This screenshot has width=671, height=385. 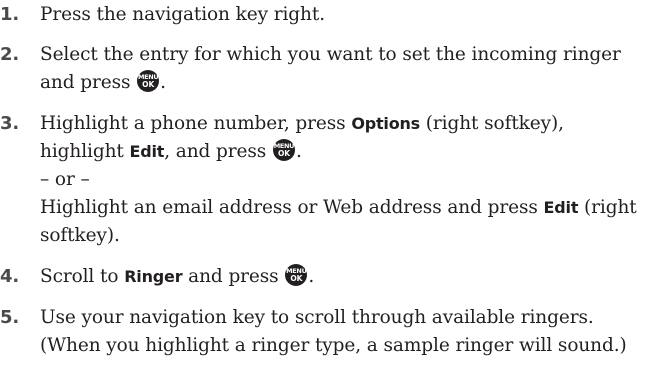 I want to click on options-key-label: Options, so click(x=386, y=123).